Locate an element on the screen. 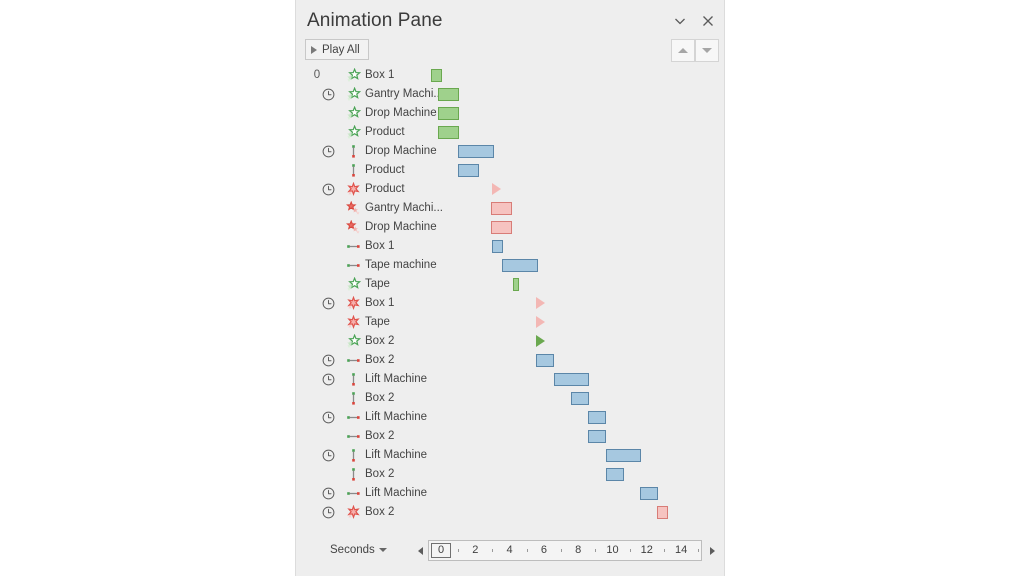 The width and height of the screenshot is (1024, 576). exit-star-small-icon is located at coordinates (353, 208).